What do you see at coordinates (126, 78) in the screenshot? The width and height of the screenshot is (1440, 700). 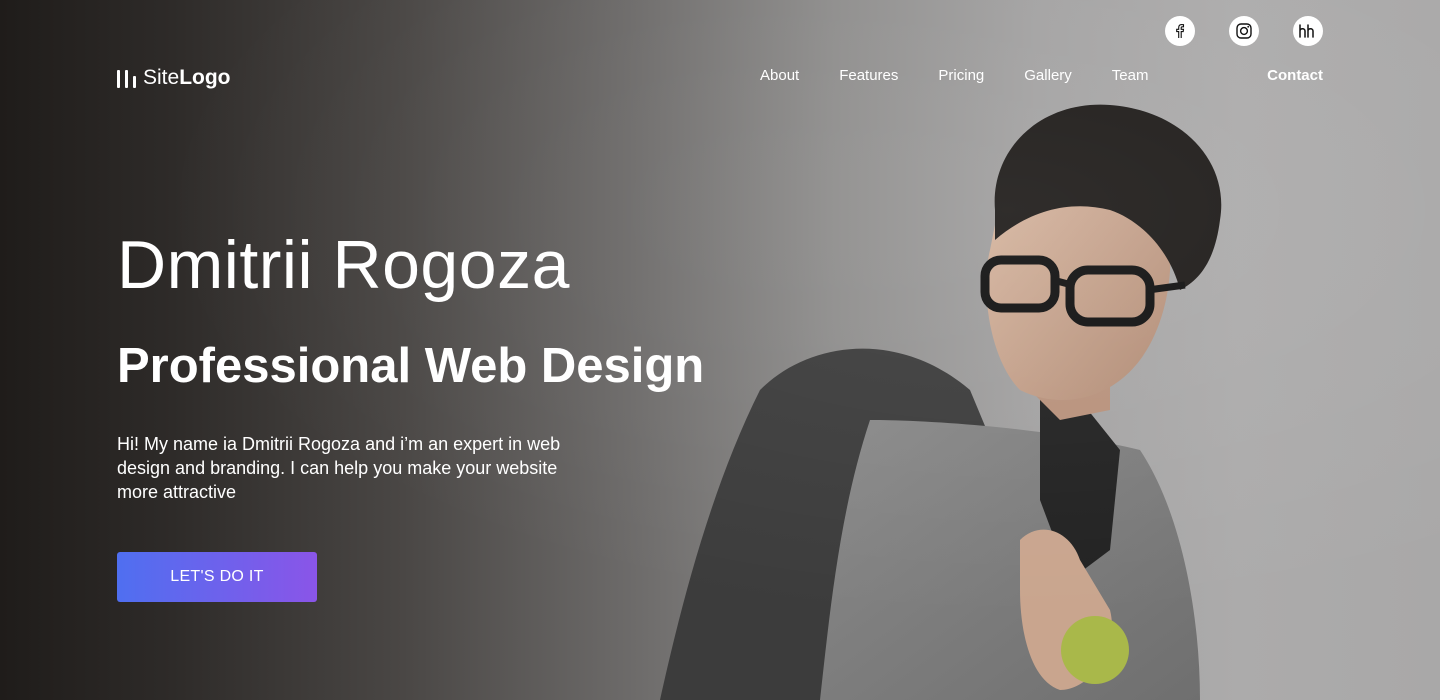 I see `logo-mark-icon` at bounding box center [126, 78].